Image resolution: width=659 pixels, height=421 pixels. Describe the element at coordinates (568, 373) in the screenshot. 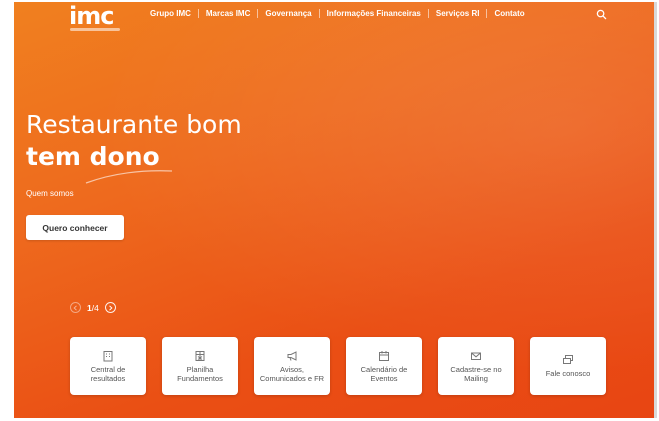

I see `card-label: Fale conosco` at that location.